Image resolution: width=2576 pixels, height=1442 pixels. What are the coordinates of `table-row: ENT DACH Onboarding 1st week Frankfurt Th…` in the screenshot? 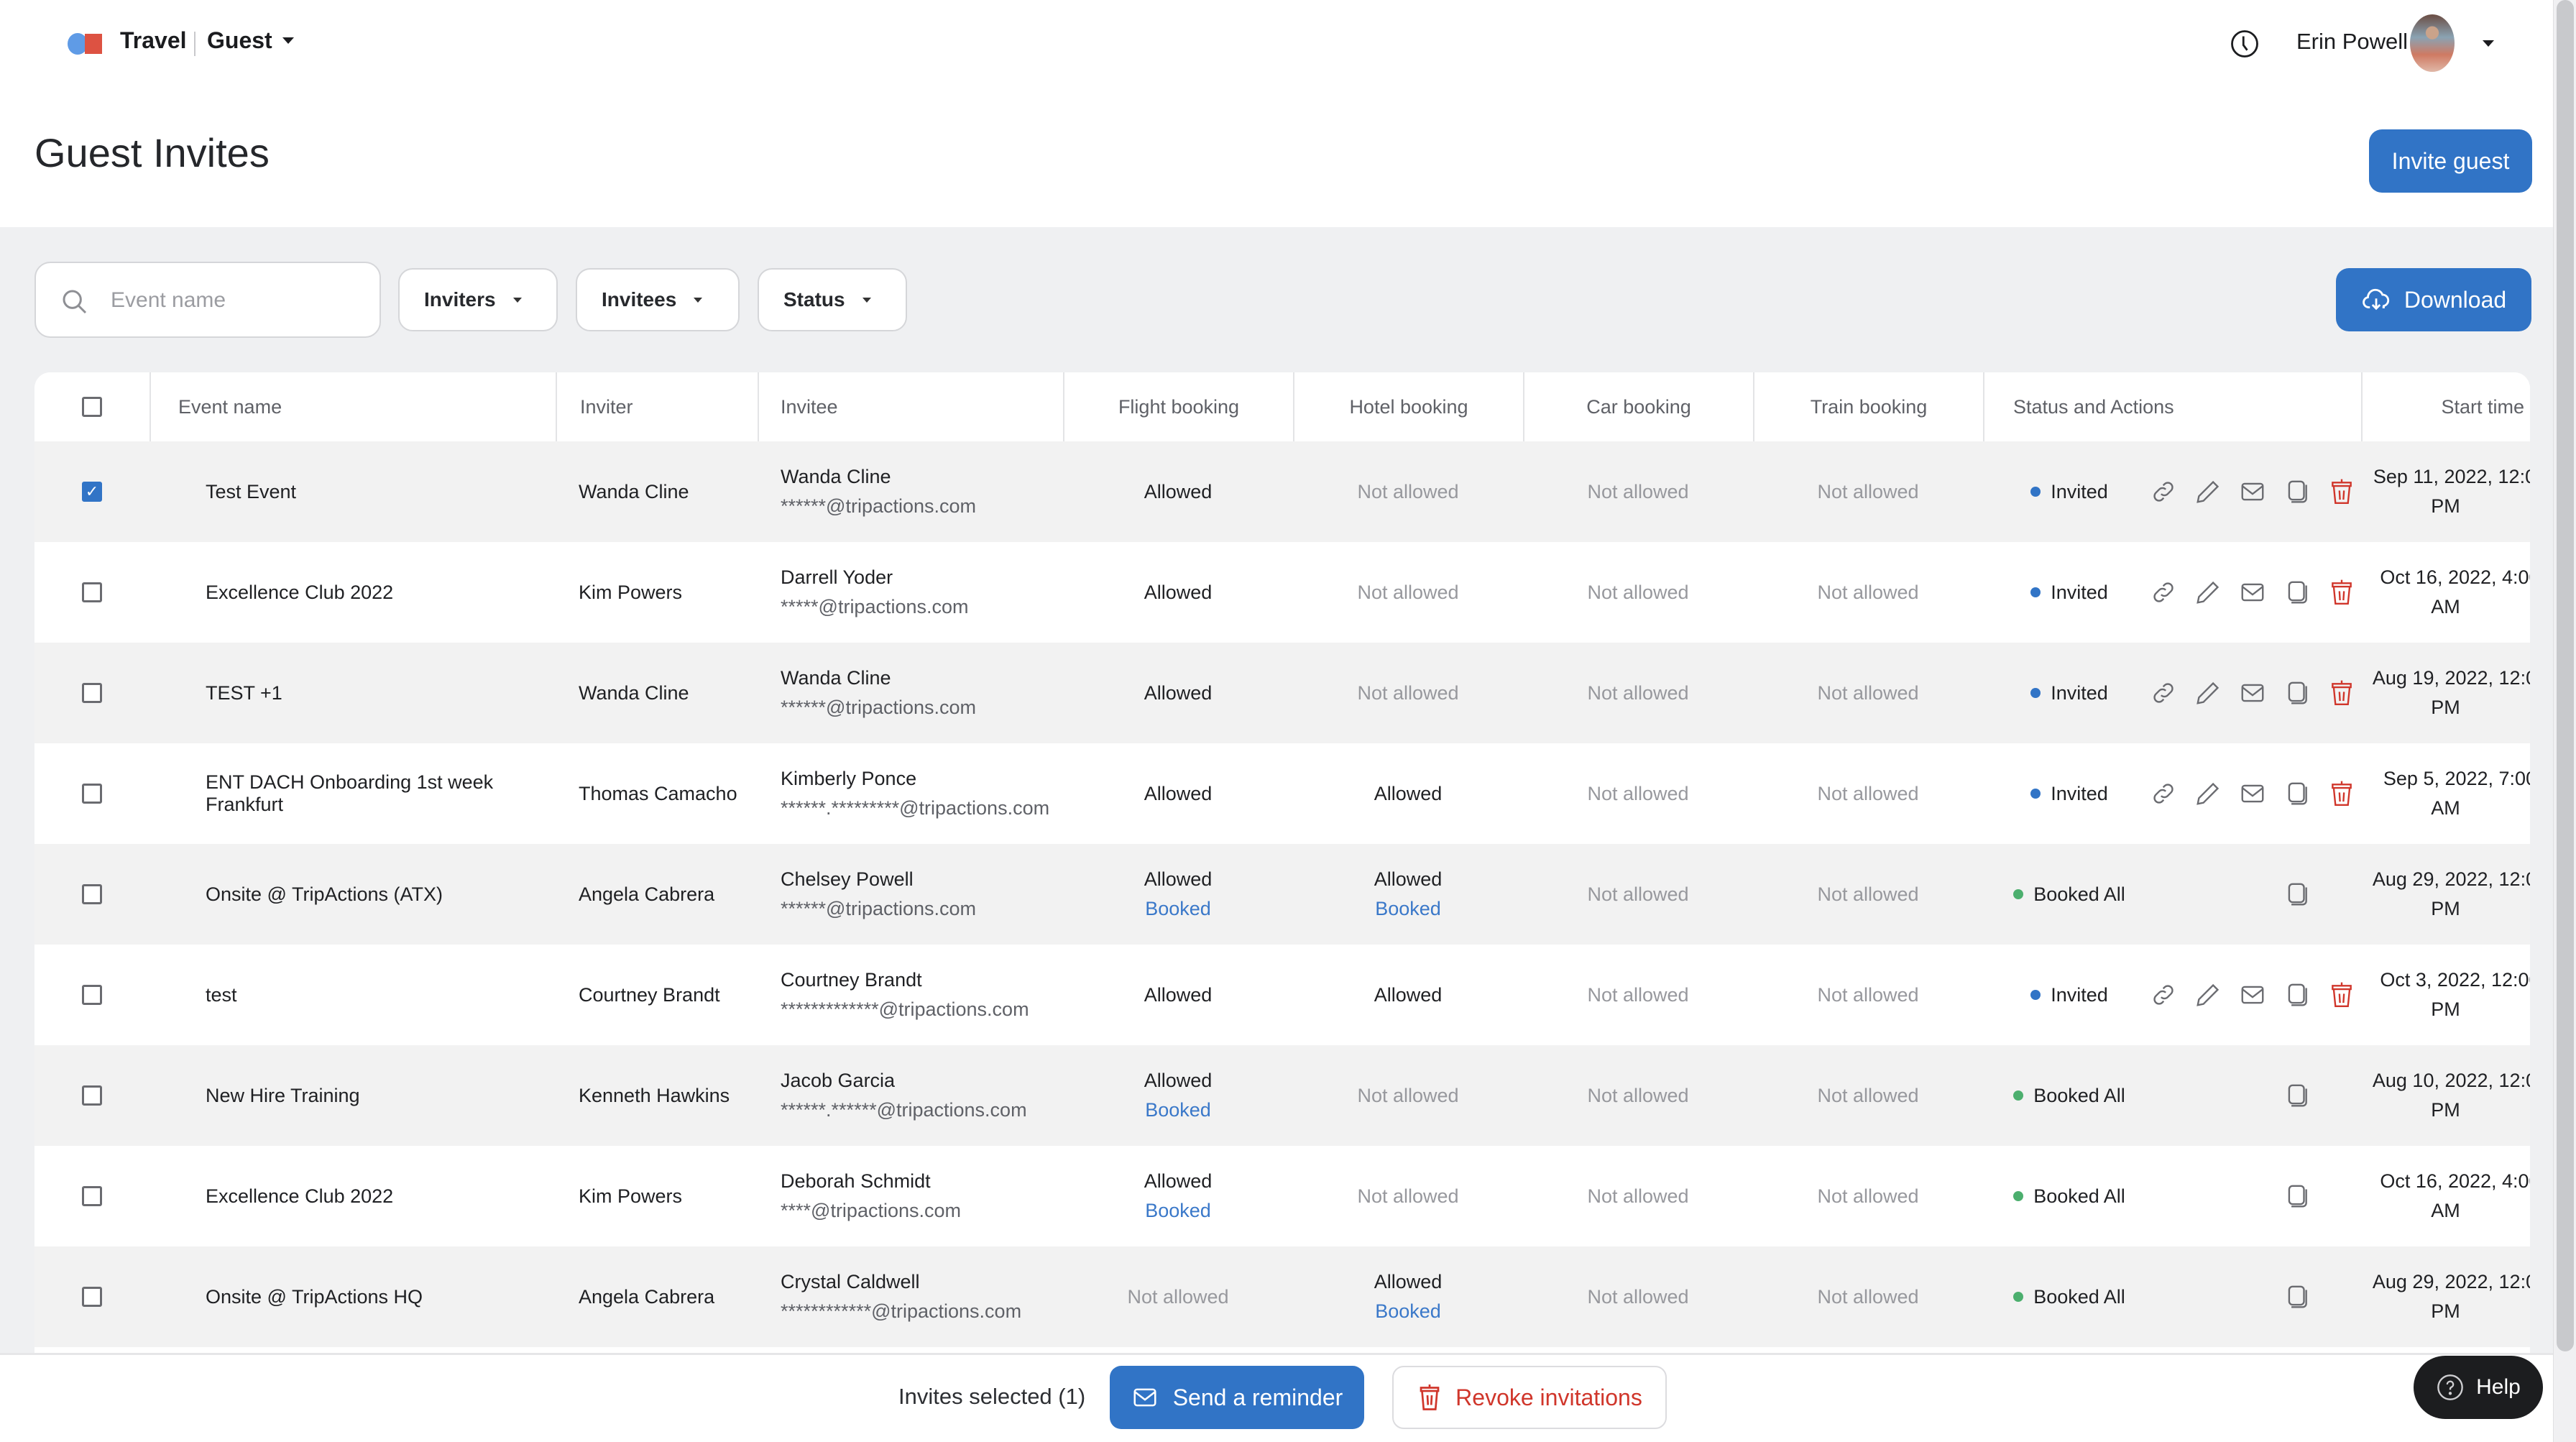 It's located at (1282, 794).